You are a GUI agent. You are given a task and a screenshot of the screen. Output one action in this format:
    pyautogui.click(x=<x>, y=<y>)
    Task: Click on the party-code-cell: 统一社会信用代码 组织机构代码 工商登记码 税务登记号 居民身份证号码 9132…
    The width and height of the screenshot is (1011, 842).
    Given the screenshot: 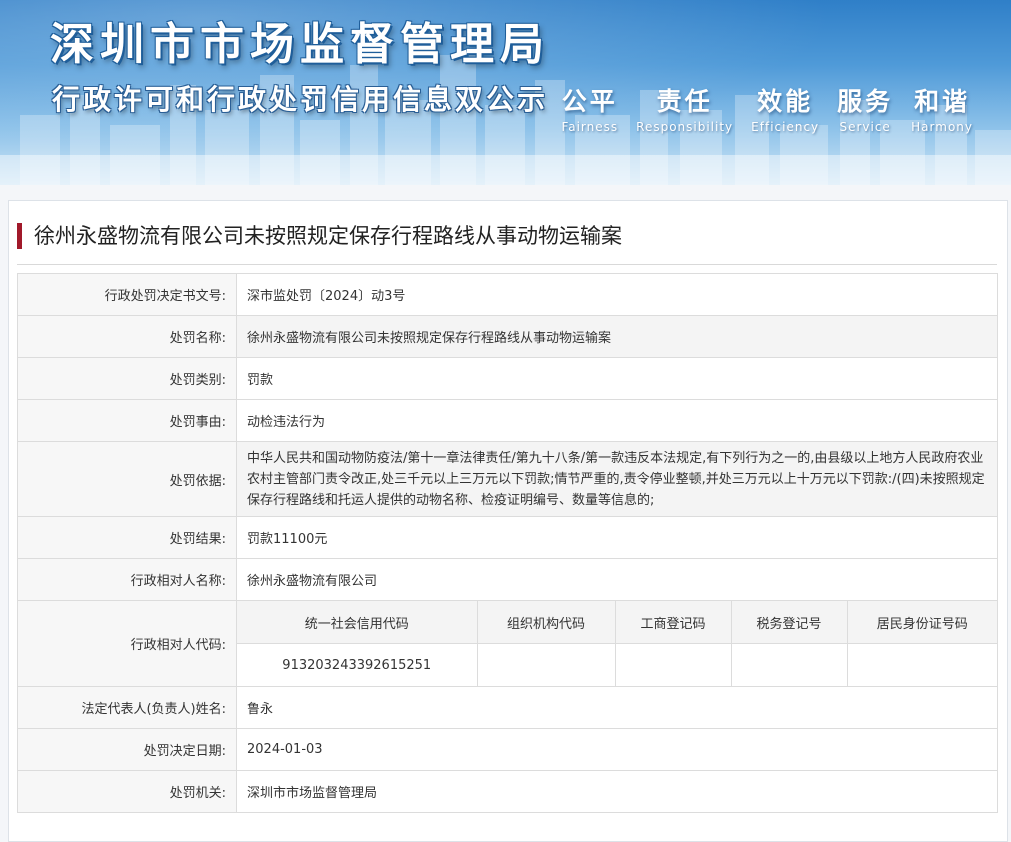 What is the action you would take?
    pyautogui.click(x=617, y=643)
    